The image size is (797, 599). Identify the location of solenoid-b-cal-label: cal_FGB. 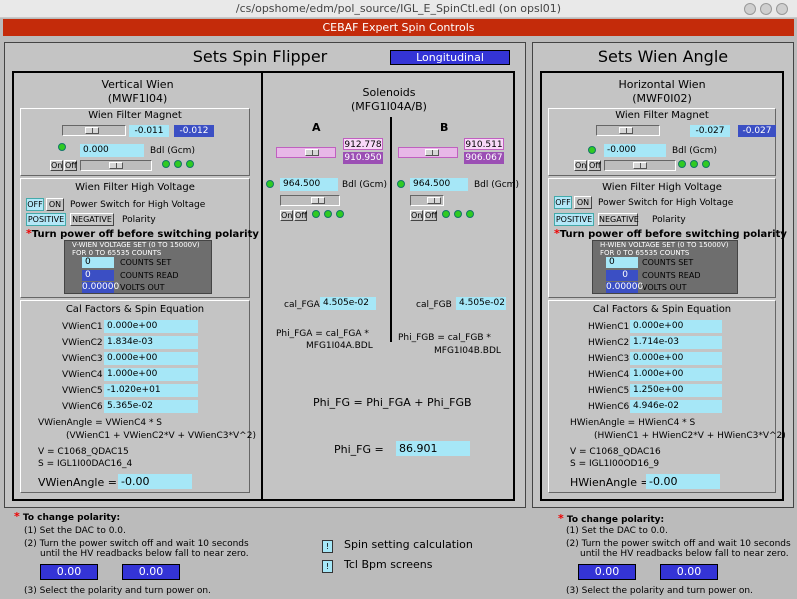
(434, 305).